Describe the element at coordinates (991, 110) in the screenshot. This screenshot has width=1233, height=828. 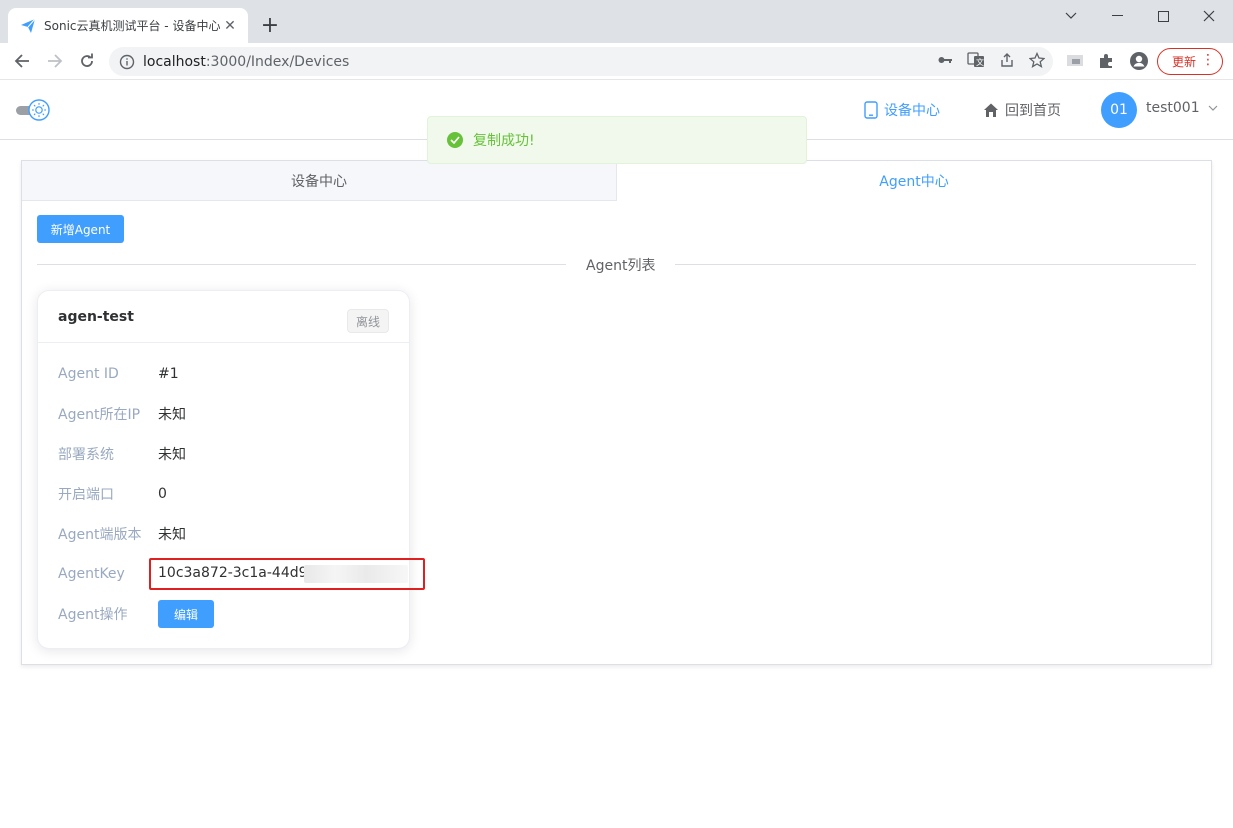
I see `home-icon` at that location.